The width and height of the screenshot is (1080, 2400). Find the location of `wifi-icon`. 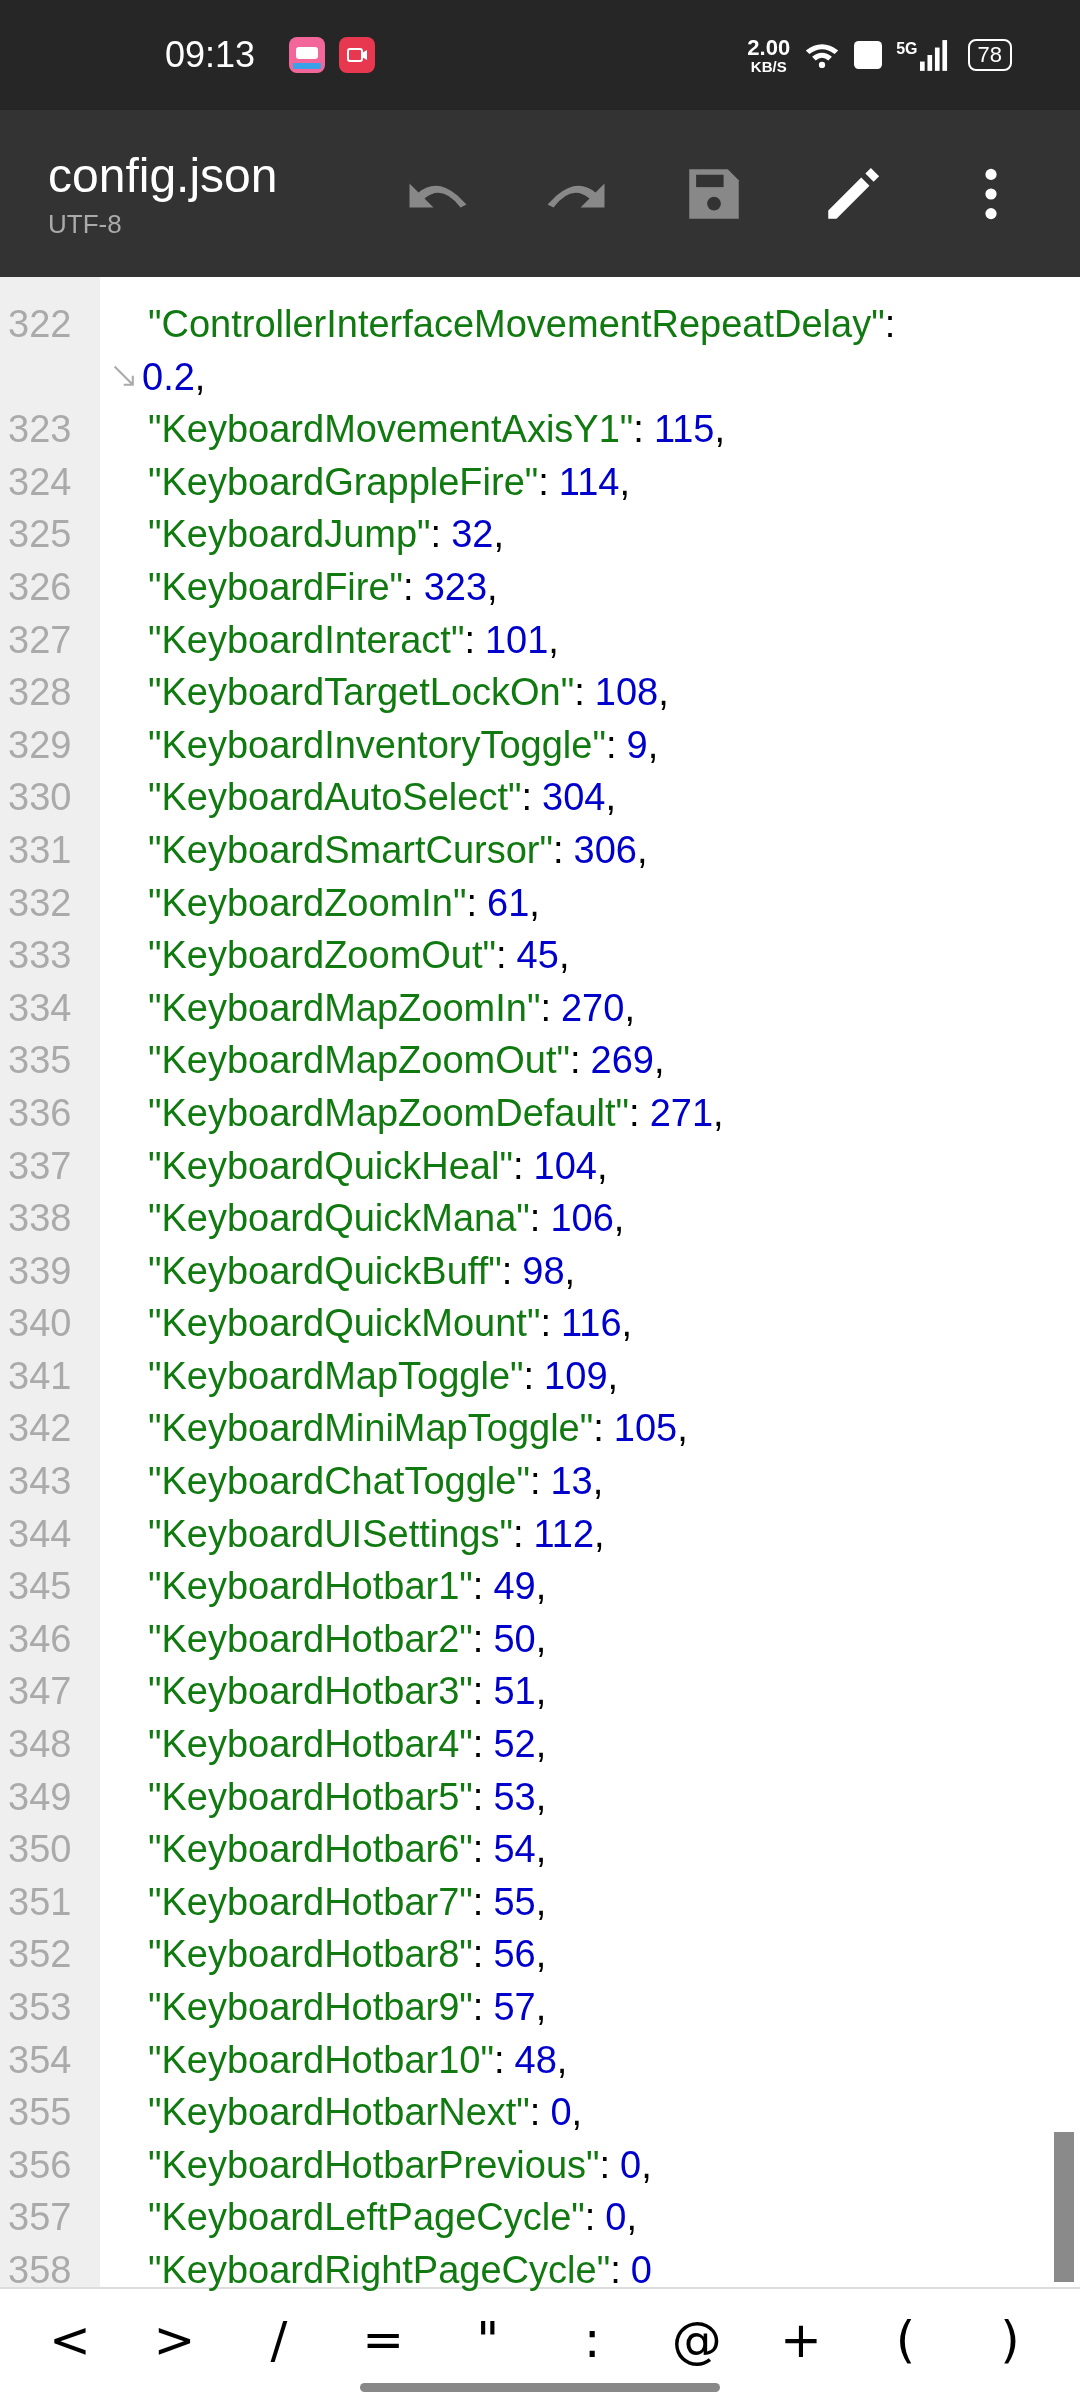

wifi-icon is located at coordinates (822, 55).